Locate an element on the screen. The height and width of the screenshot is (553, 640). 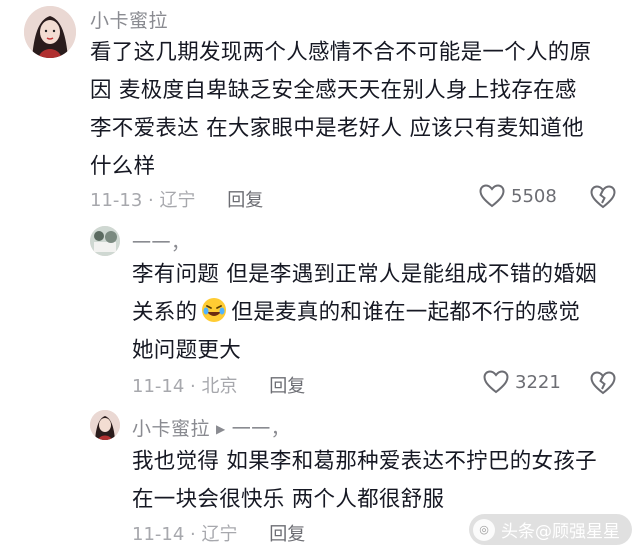
reply-author: 小卡蜜拉 is located at coordinates (171, 429).